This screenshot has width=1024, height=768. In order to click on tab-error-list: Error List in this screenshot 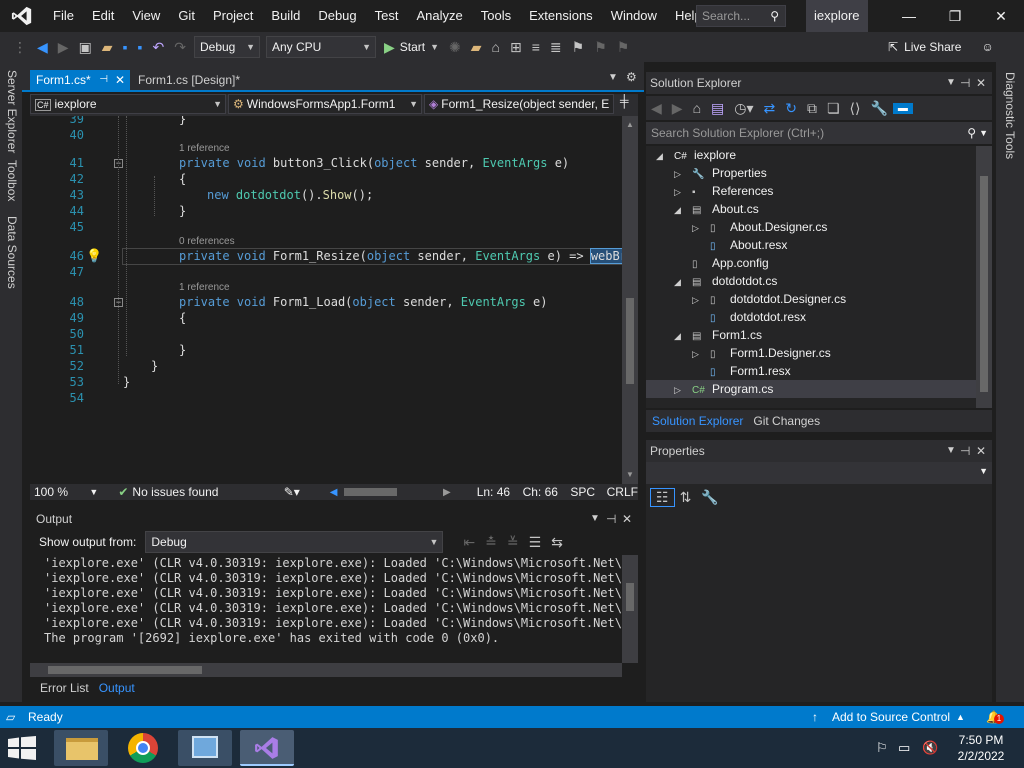, I will do `click(64, 688)`.